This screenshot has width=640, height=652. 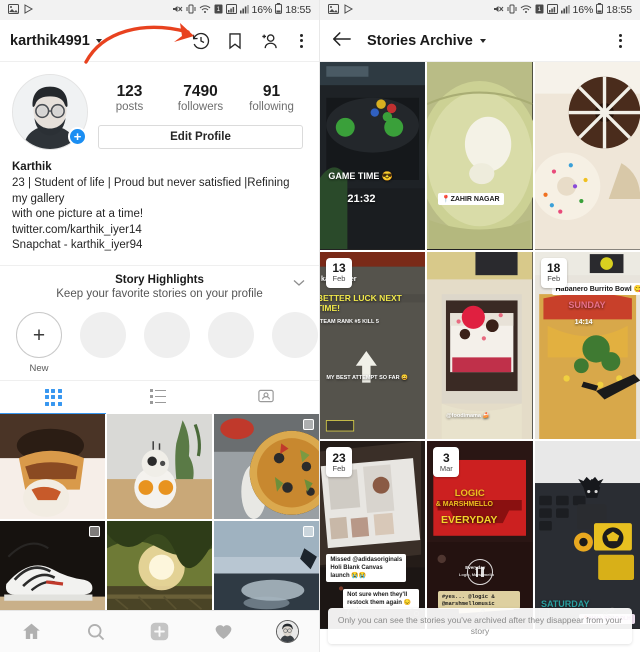 I want to click on bottom-navigation, so click(x=159, y=631).